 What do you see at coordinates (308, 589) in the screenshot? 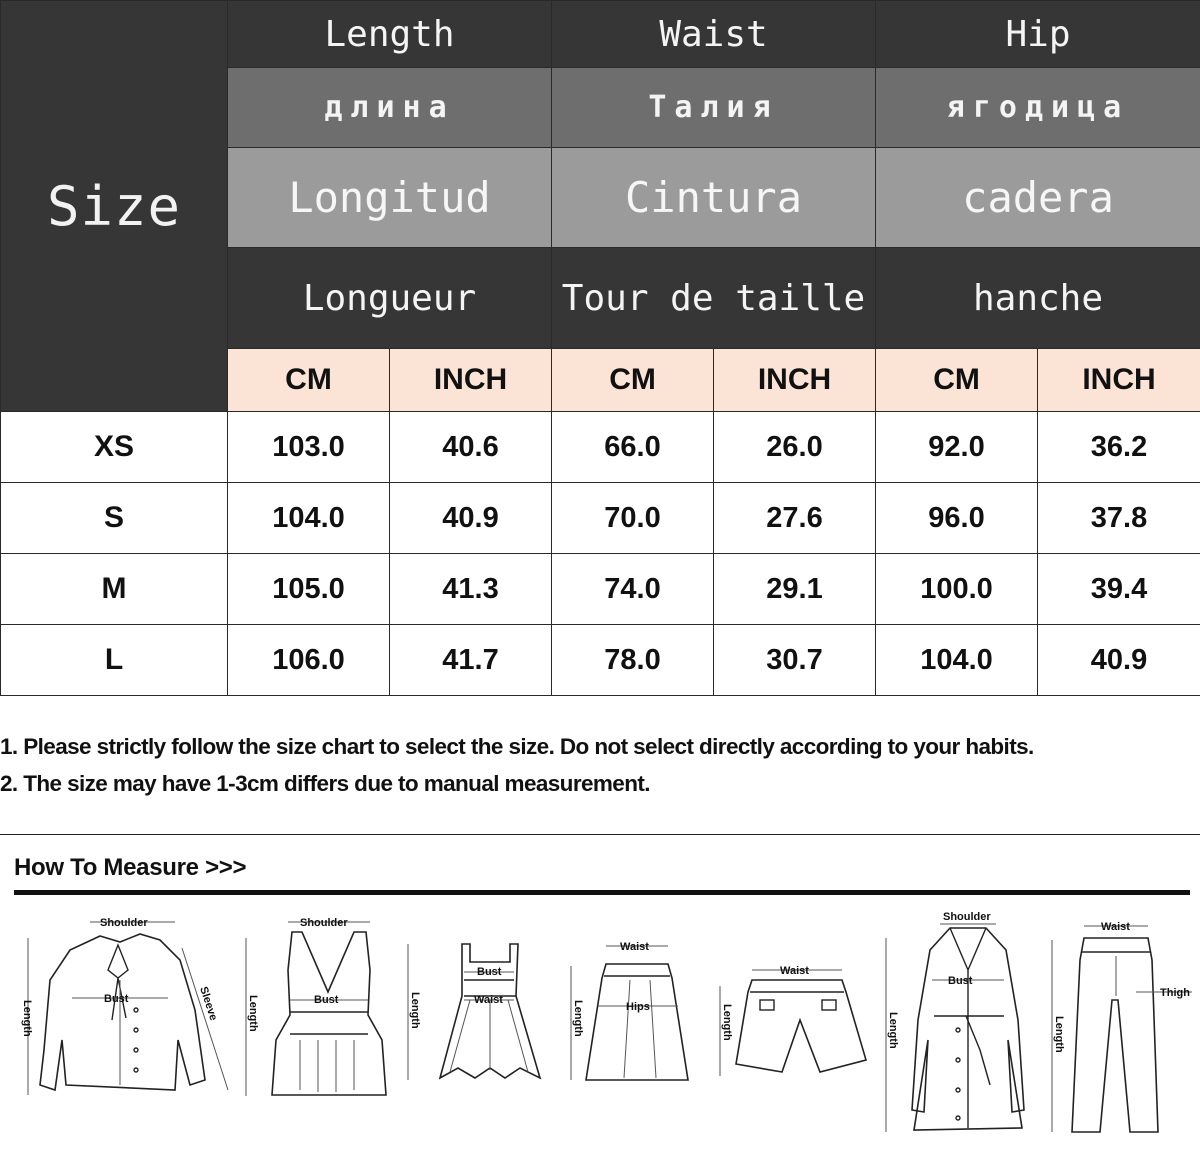
I see `value-cell: 105.0` at bounding box center [308, 589].